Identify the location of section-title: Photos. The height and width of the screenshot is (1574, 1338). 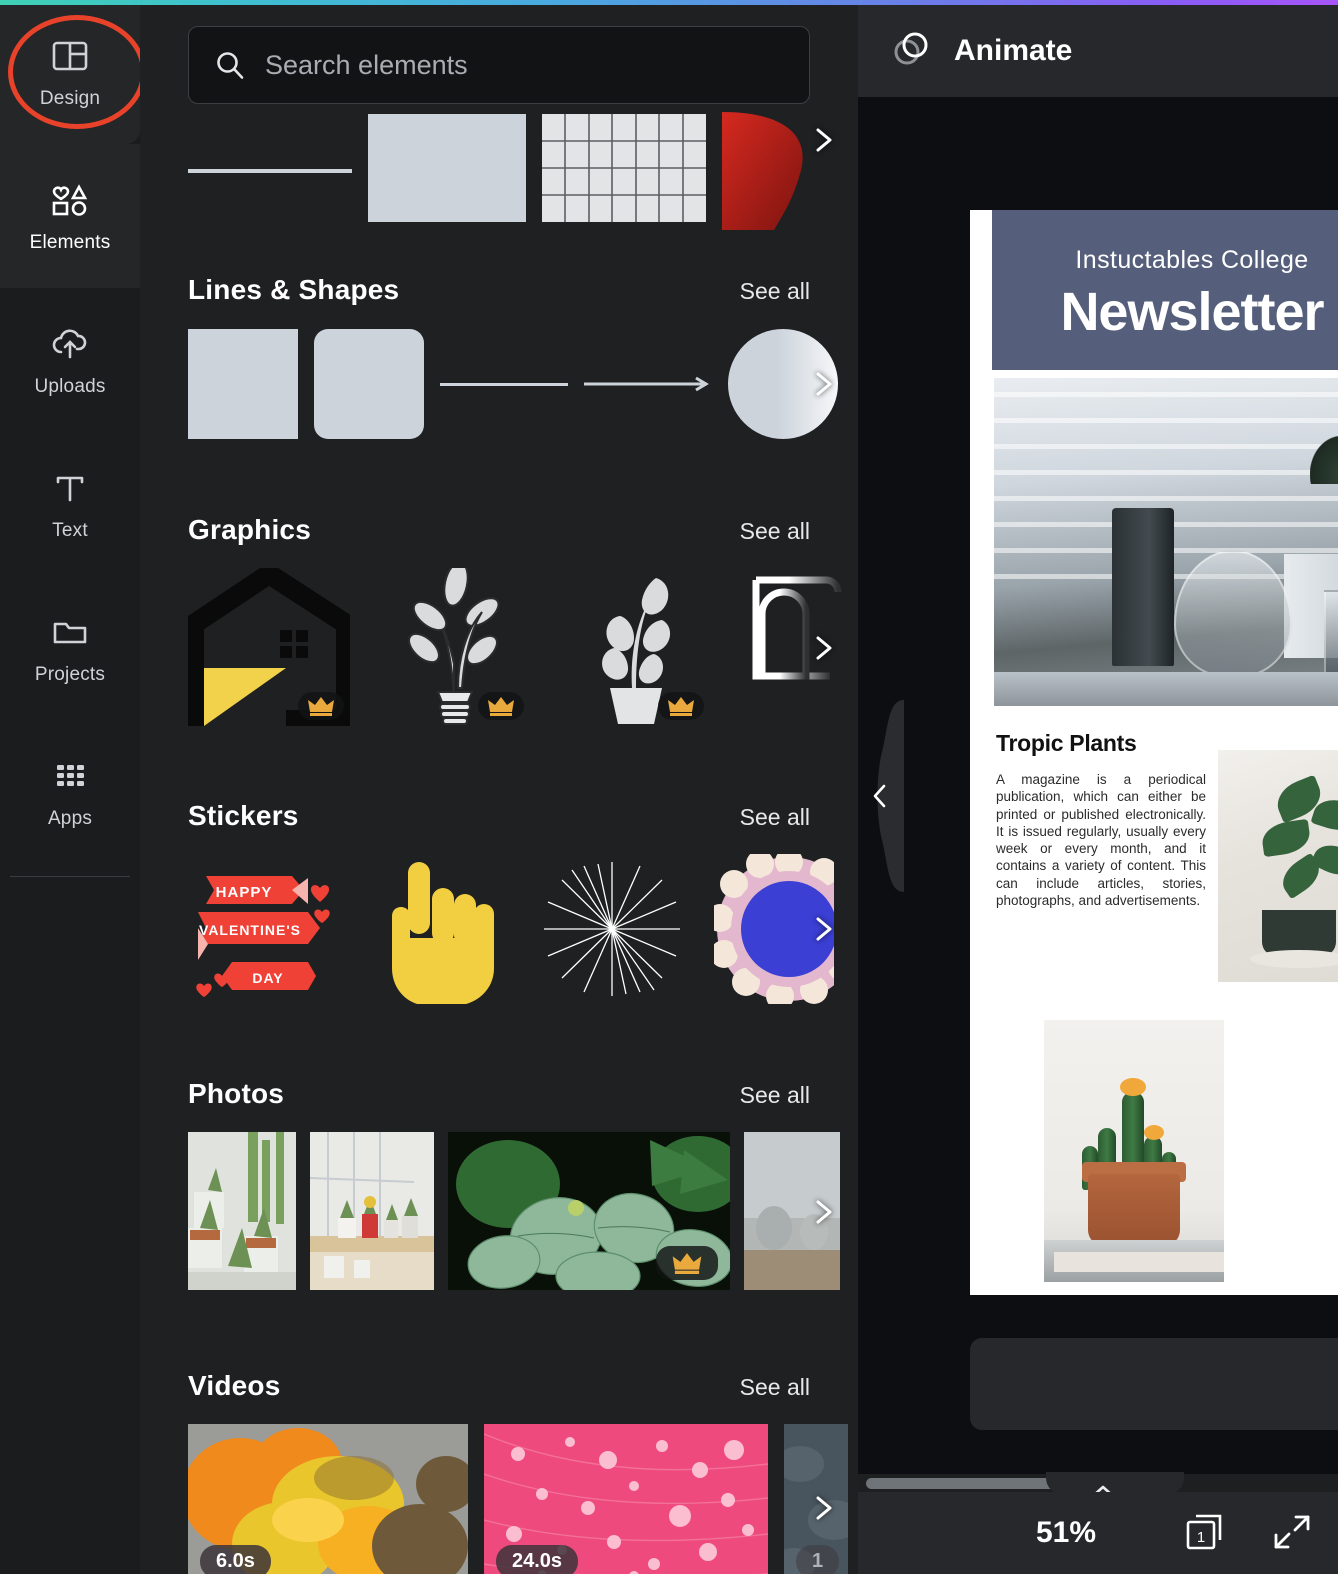
(236, 1093).